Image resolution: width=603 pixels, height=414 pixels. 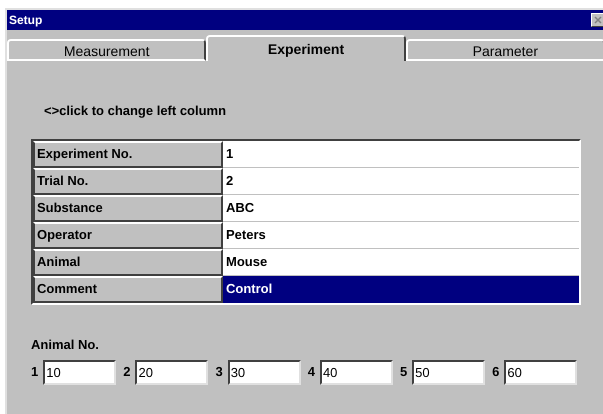 I want to click on tab: Parameter, so click(x=504, y=50).